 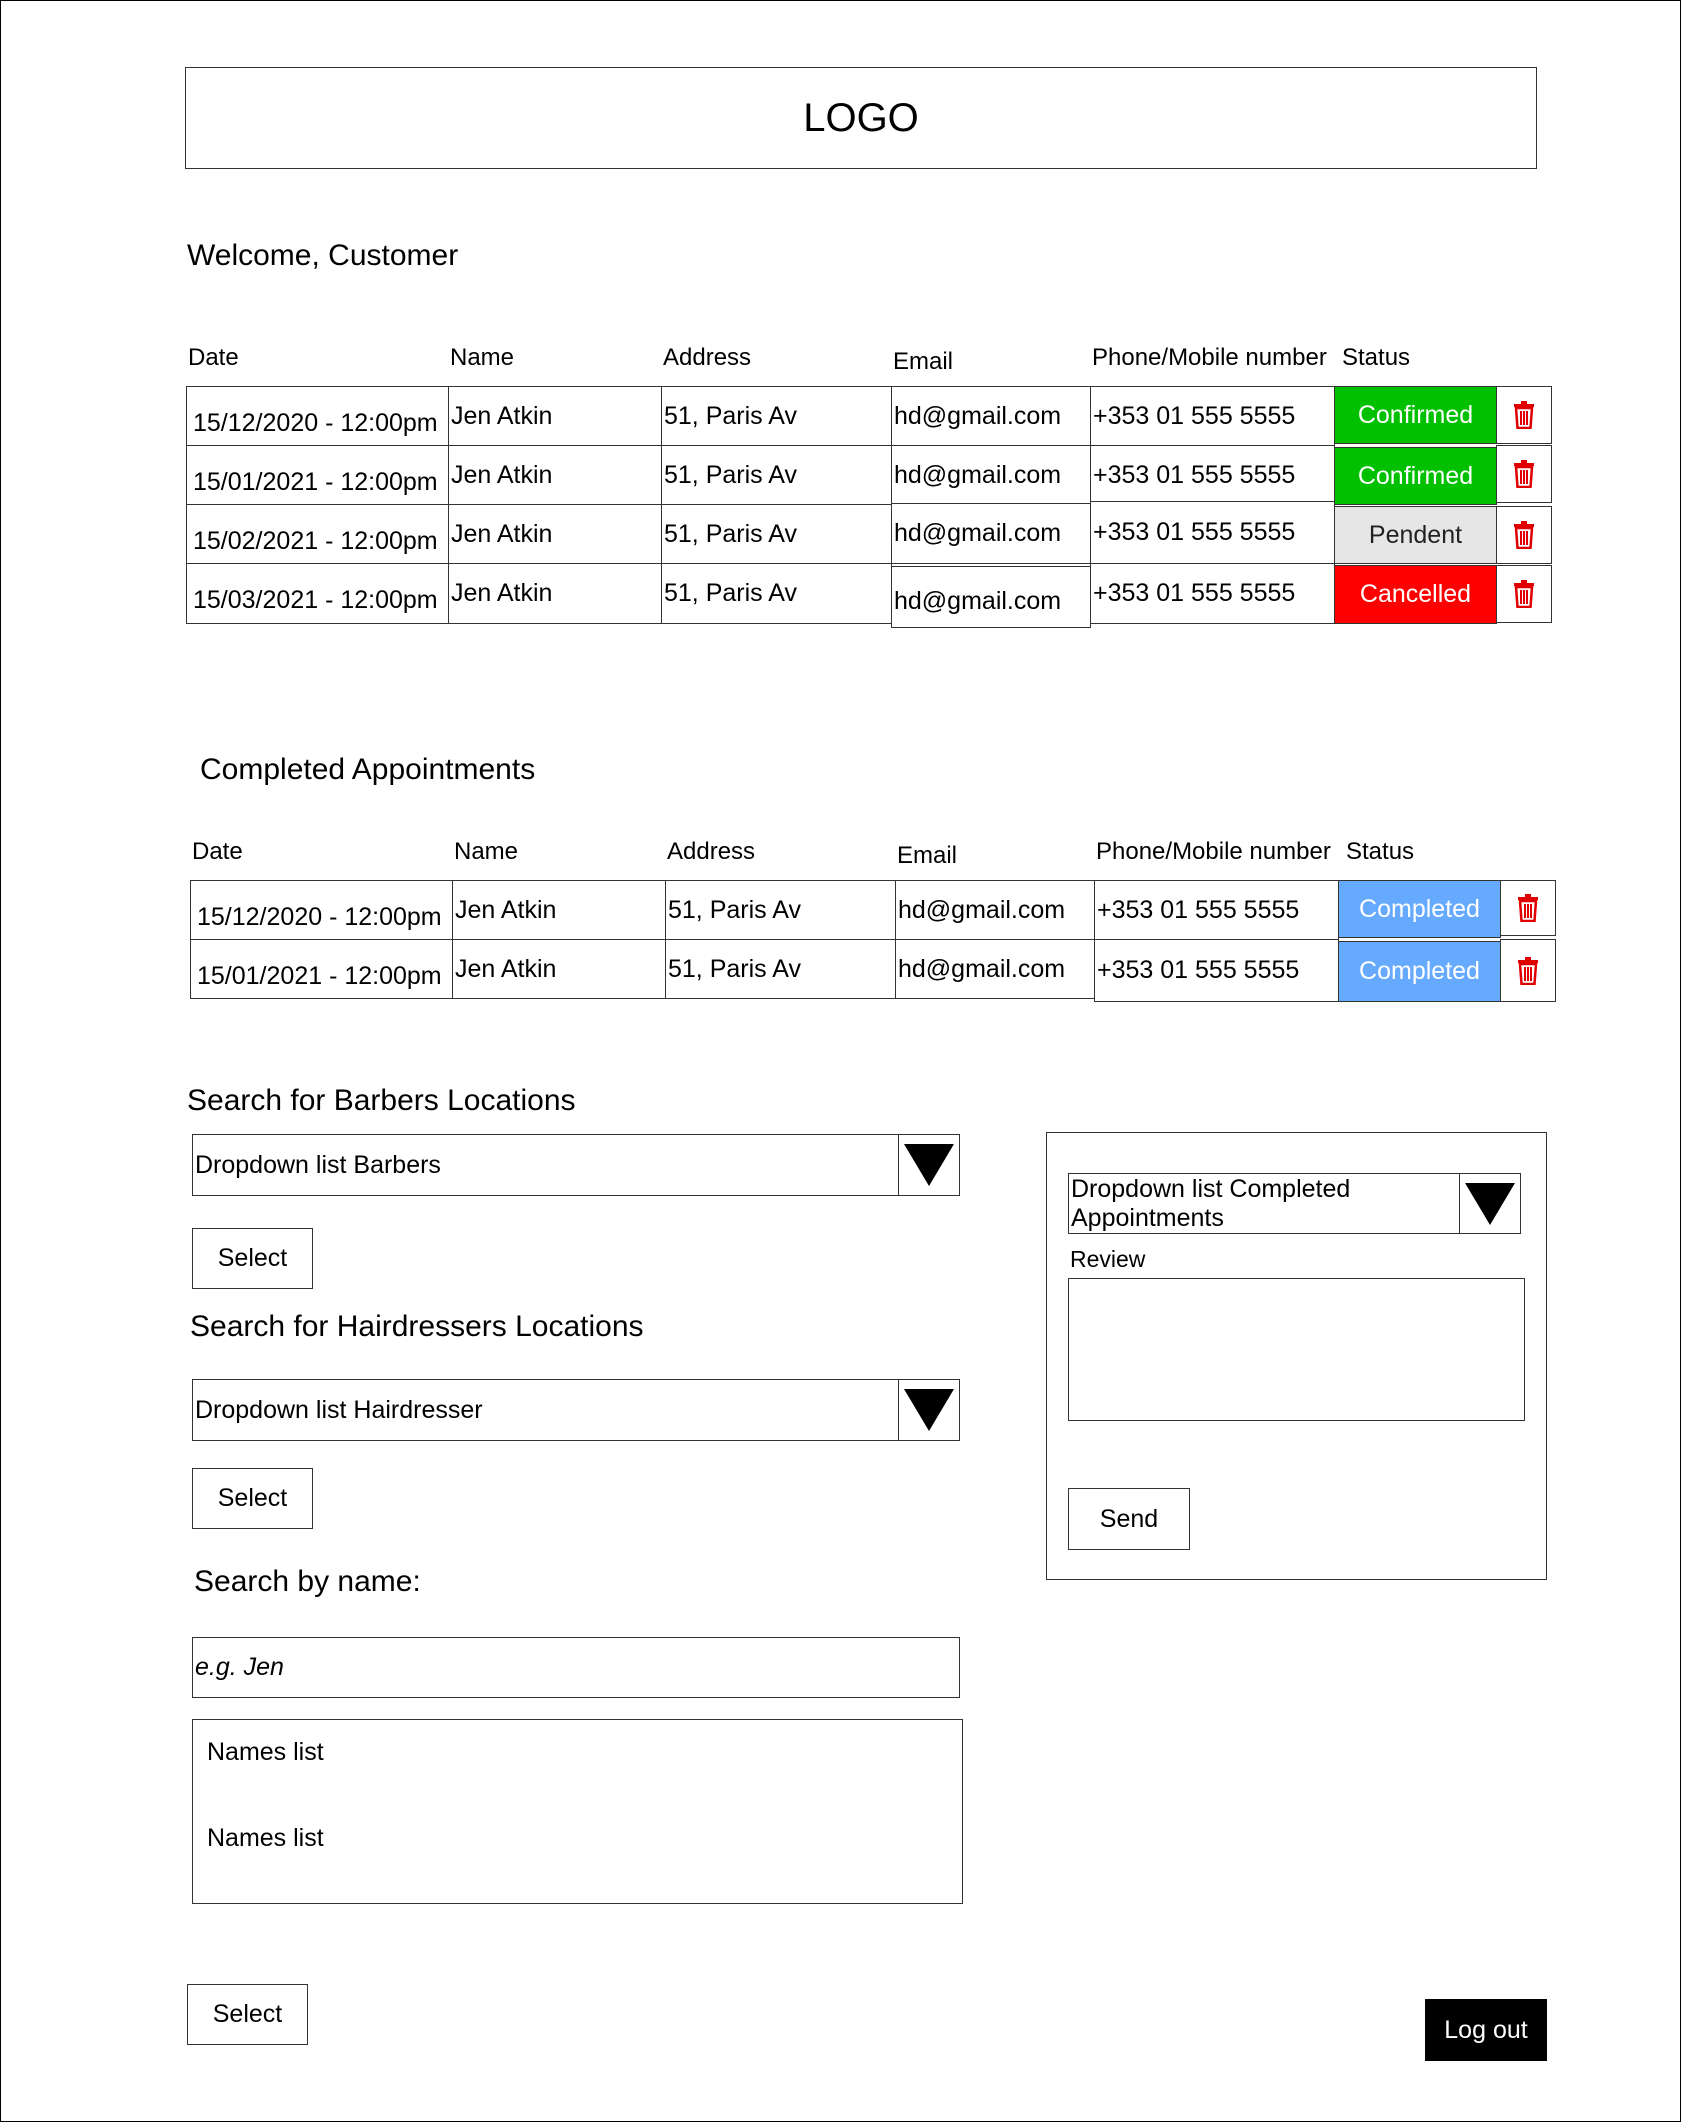 What do you see at coordinates (247, 2014) in the screenshot?
I see `name-select-button: Select` at bounding box center [247, 2014].